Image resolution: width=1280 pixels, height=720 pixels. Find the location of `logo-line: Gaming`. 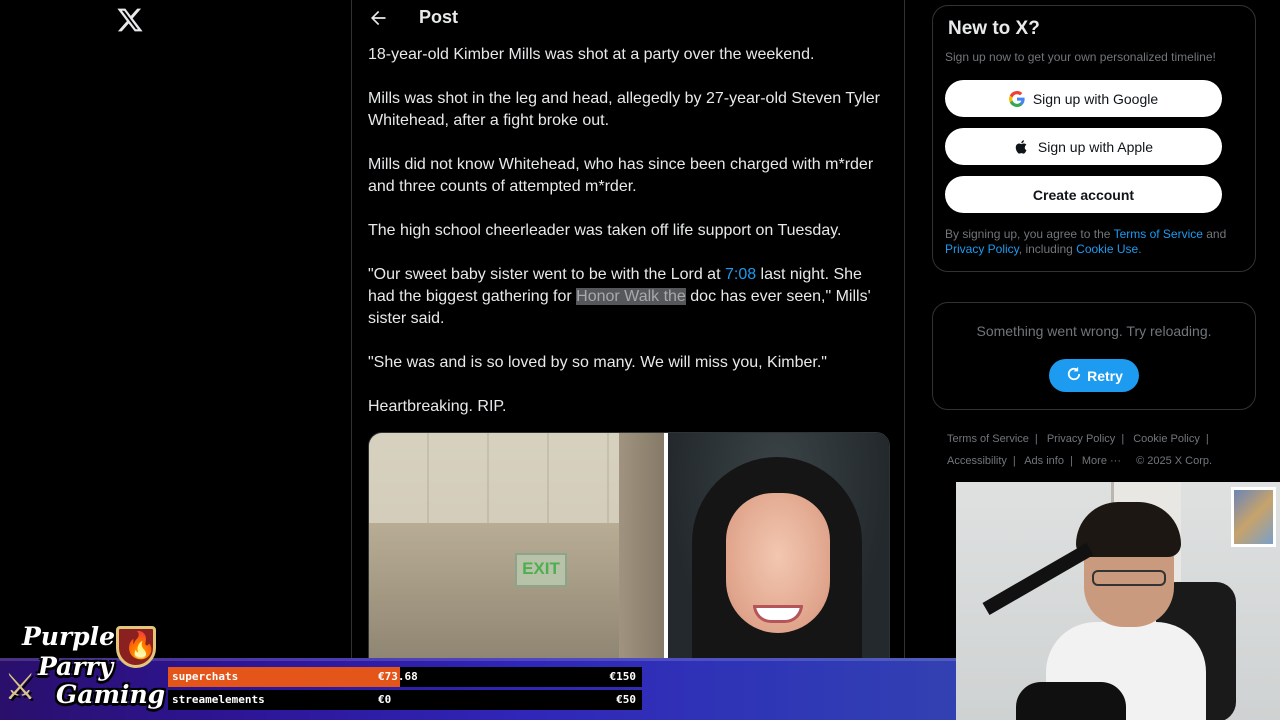

logo-line: Gaming is located at coordinates (111, 694).